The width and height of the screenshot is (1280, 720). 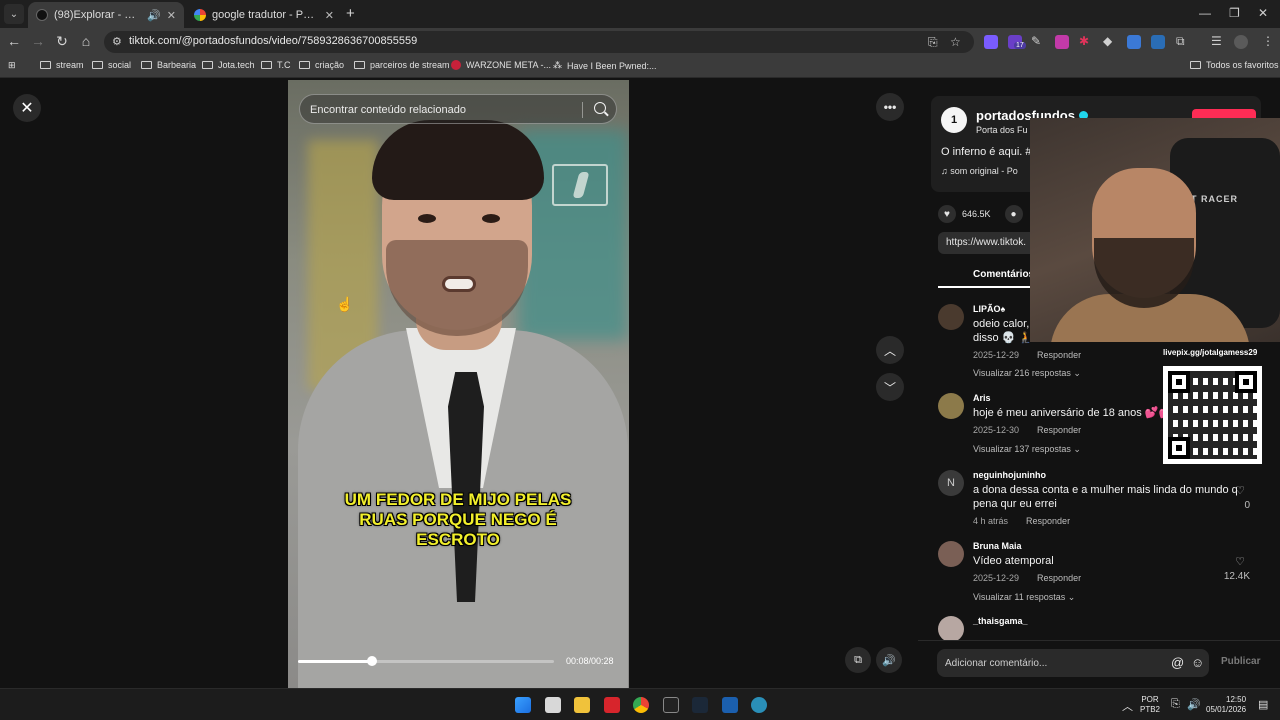 I want to click on bookmark-star-icon: ☆, so click(x=955, y=42).